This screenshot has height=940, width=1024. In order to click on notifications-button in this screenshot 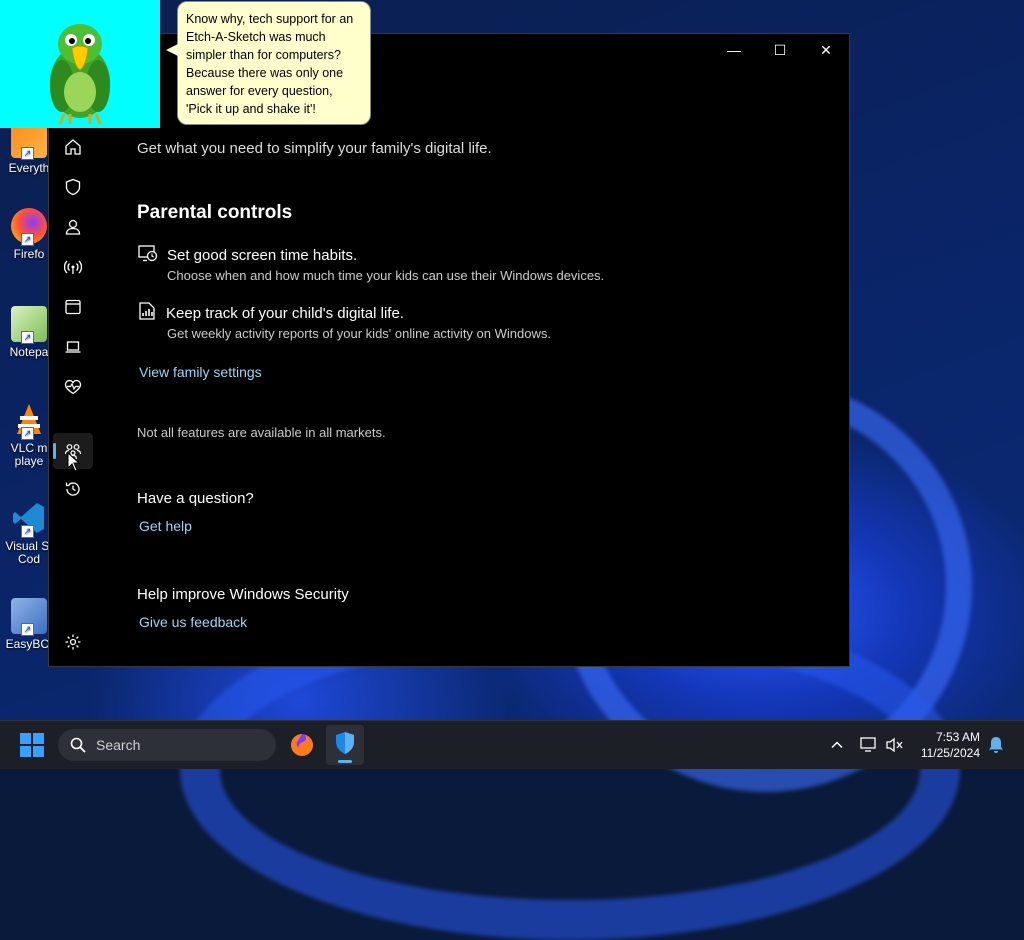, I will do `click(996, 745)`.